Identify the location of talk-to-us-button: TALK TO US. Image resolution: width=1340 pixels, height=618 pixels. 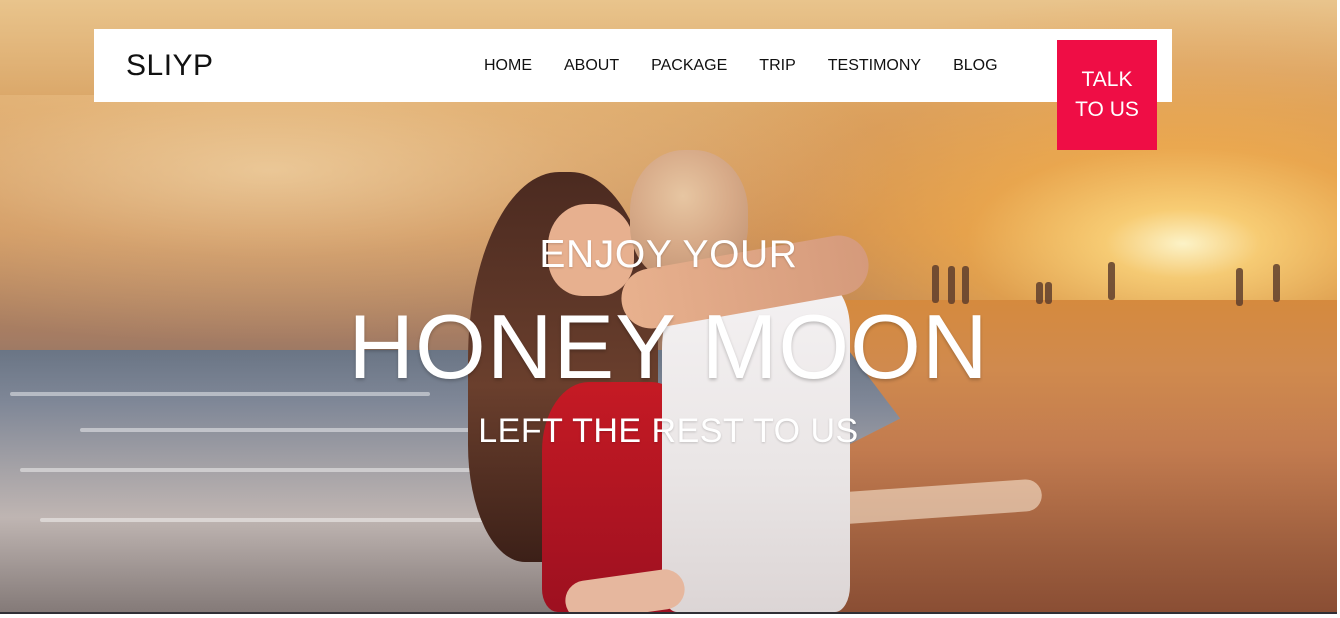
(1107, 95).